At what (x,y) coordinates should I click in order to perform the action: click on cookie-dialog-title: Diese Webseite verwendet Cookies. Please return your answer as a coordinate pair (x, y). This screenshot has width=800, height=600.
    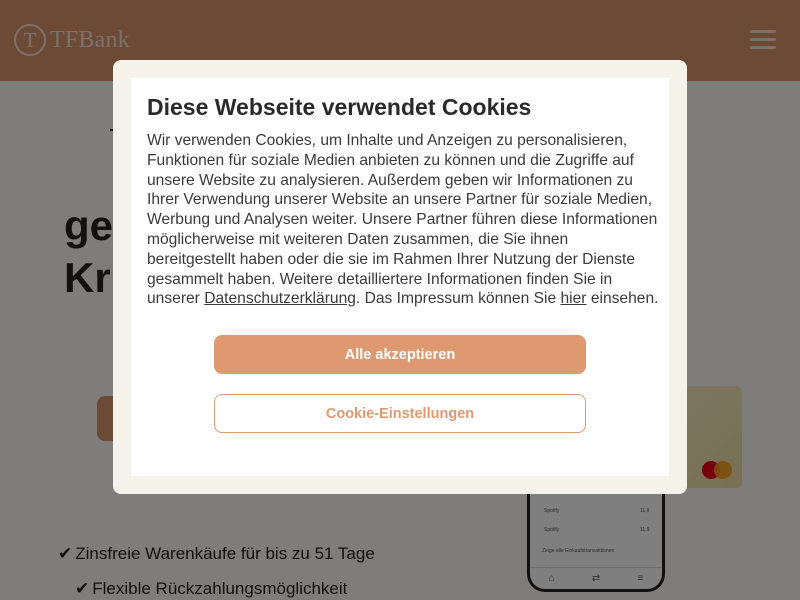
    Looking at the image, I should click on (339, 107).